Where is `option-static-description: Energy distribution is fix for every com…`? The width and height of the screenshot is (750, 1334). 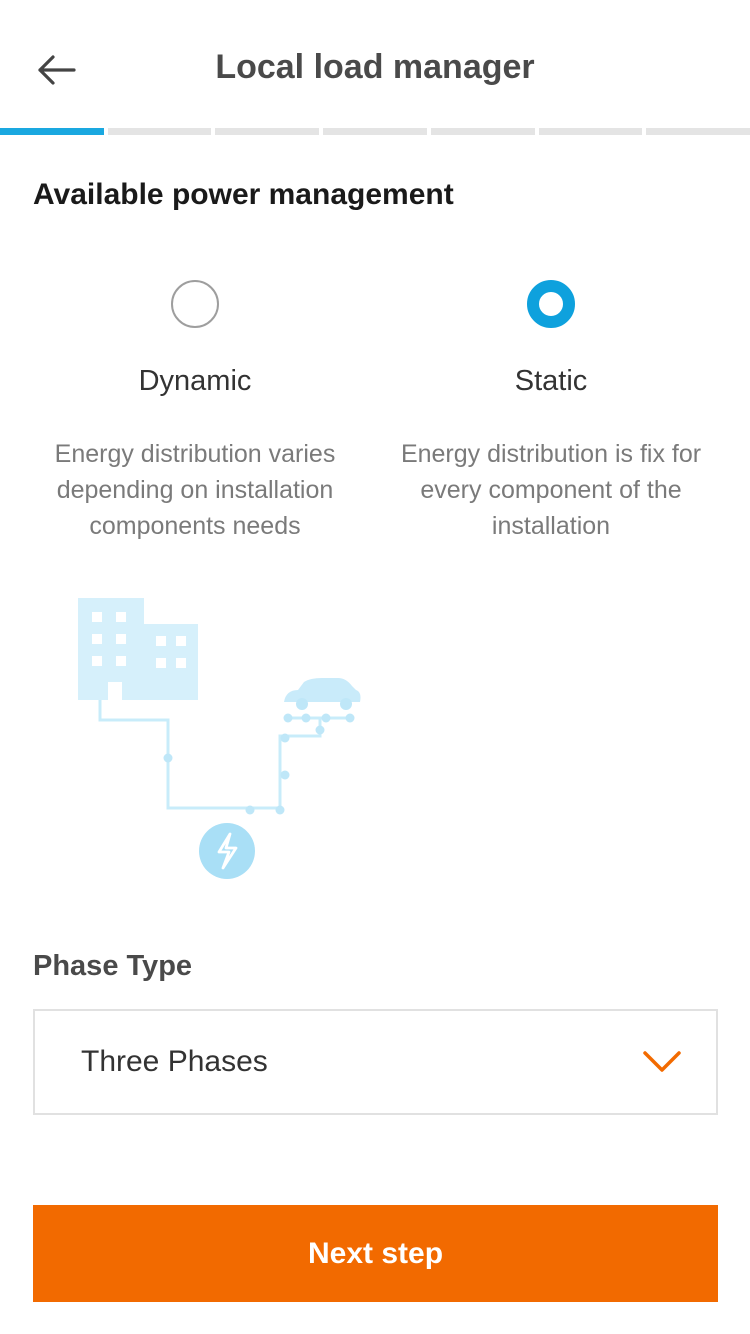
option-static-description: Energy distribution is fix for every com… is located at coordinates (551, 490).